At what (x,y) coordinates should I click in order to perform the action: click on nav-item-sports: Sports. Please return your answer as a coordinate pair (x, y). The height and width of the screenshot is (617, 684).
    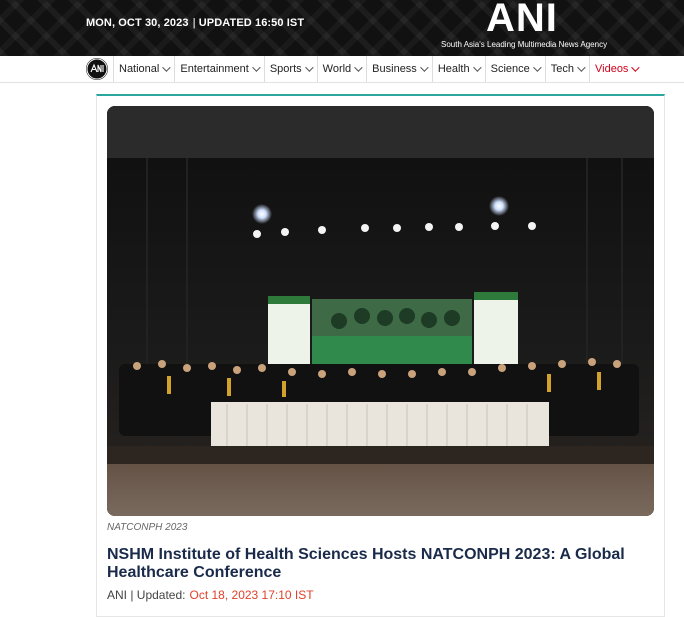
    Looking at the image, I should click on (290, 69).